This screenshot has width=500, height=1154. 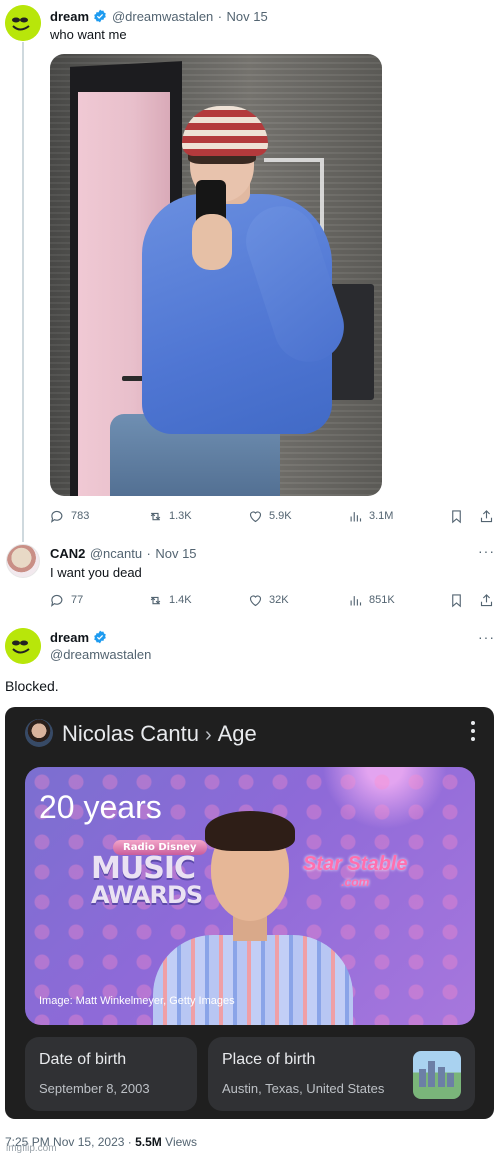 What do you see at coordinates (137, 1001) in the screenshot?
I see `image-credit: Image: Matt Winkelmeyer, Getty Images` at bounding box center [137, 1001].